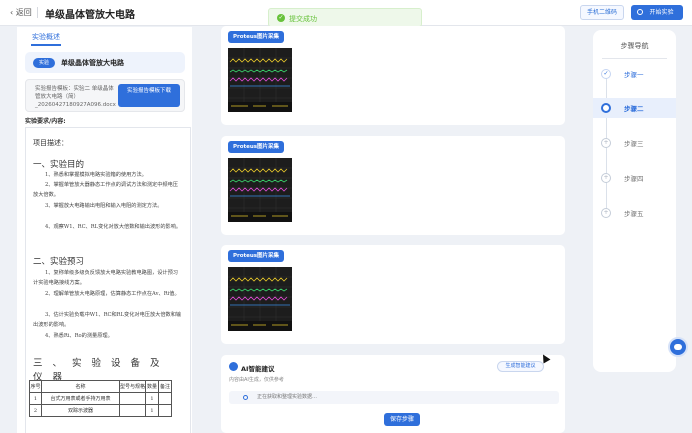 Image resolution: width=692 pixels, height=433 pixels. What do you see at coordinates (101, 370) in the screenshot?
I see `doc-heading-3: 三、实验设备及仪器` at bounding box center [101, 370].